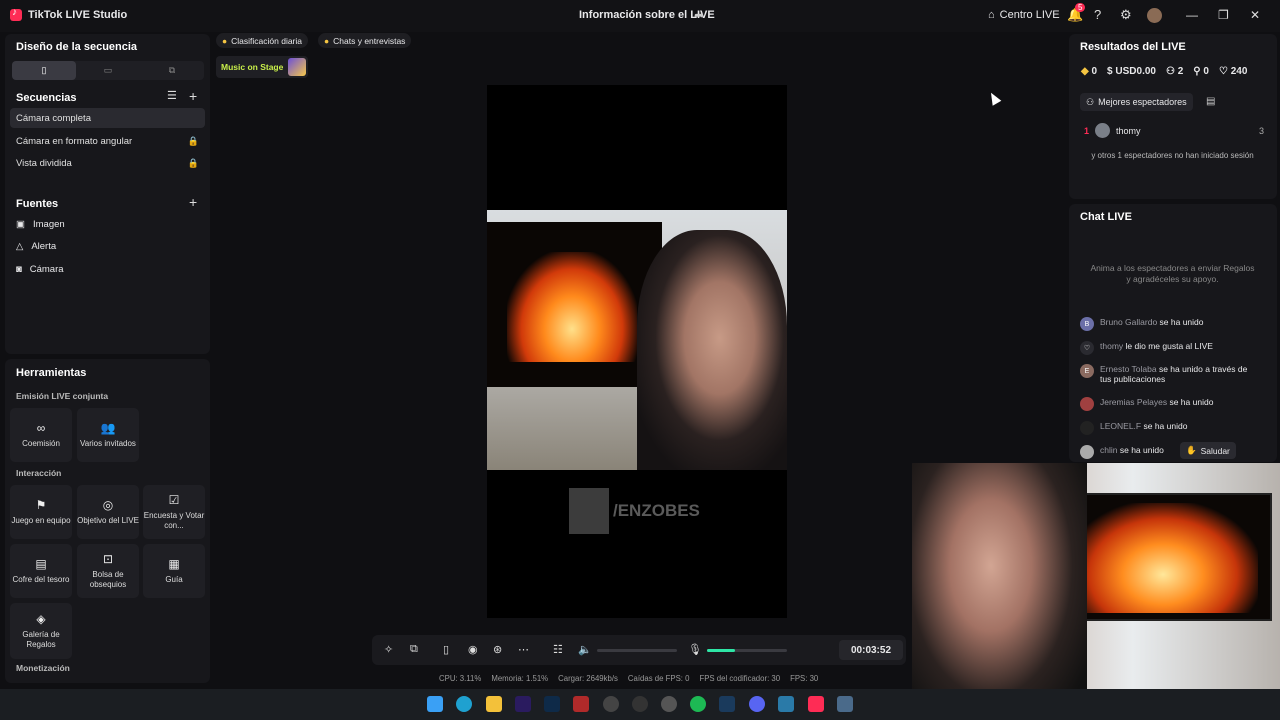 This screenshot has height=720, width=1280. What do you see at coordinates (41, 512) in the screenshot?
I see `team-game-tool: ⚑ Juego en equipo` at bounding box center [41, 512].